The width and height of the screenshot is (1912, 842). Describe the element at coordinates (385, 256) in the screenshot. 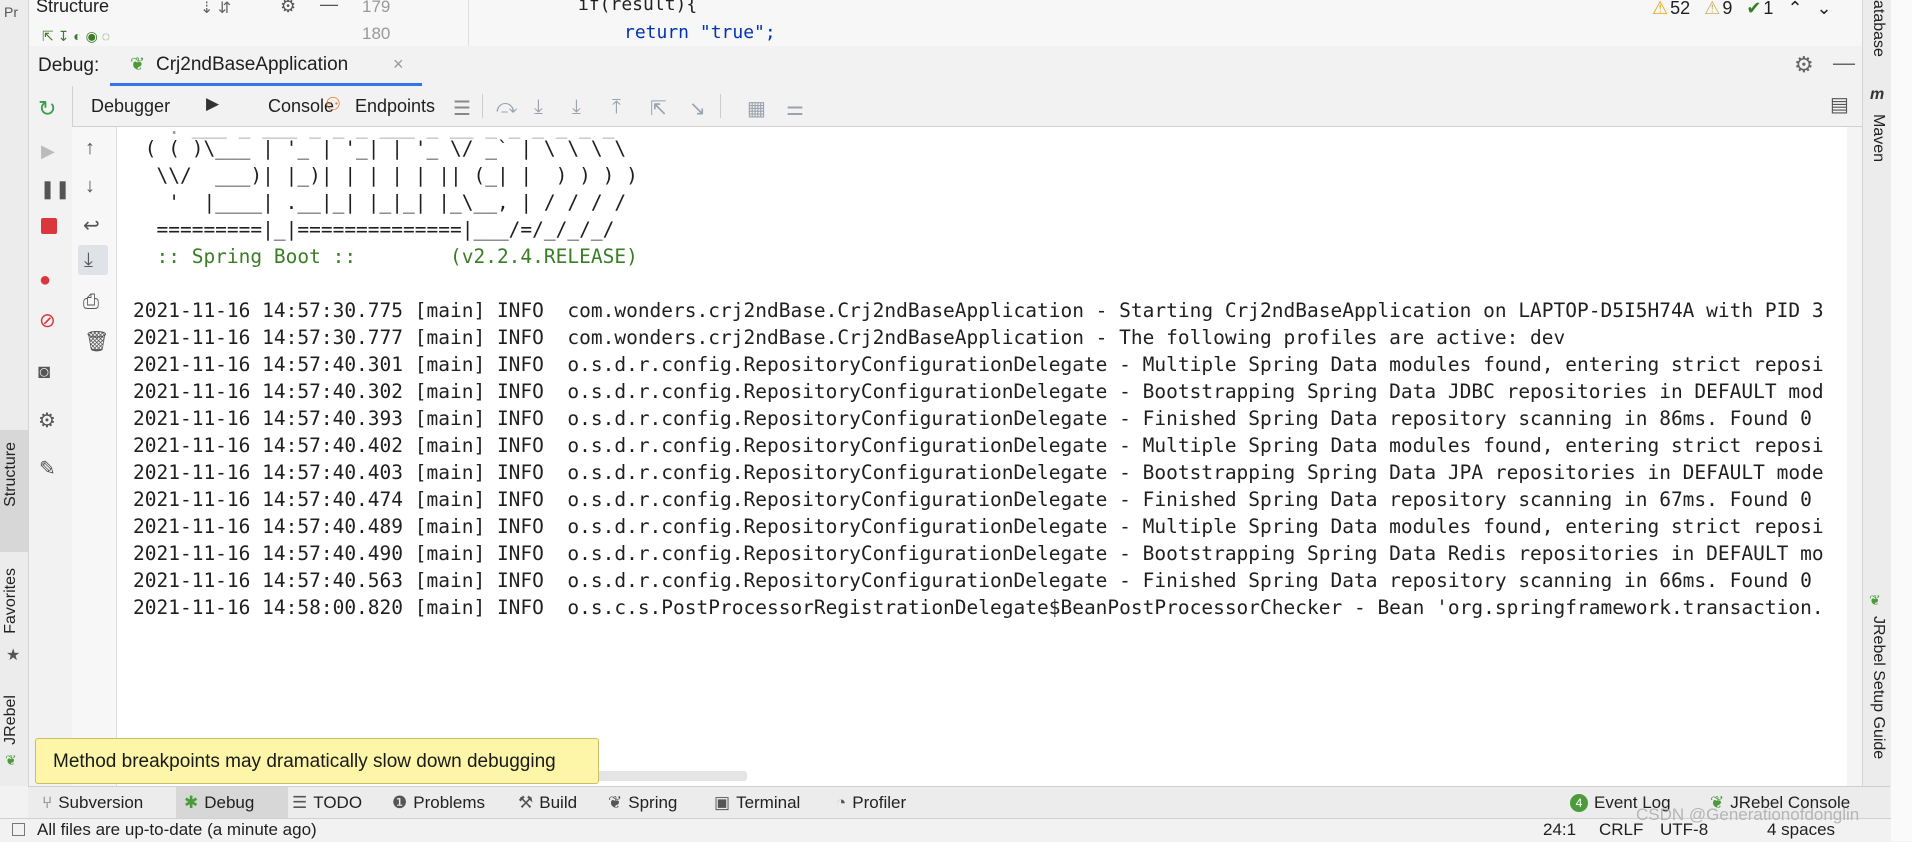

I see `spring-boot-version-line: :: Spring Boot :: (v2.2.4.RELEASE)` at that location.